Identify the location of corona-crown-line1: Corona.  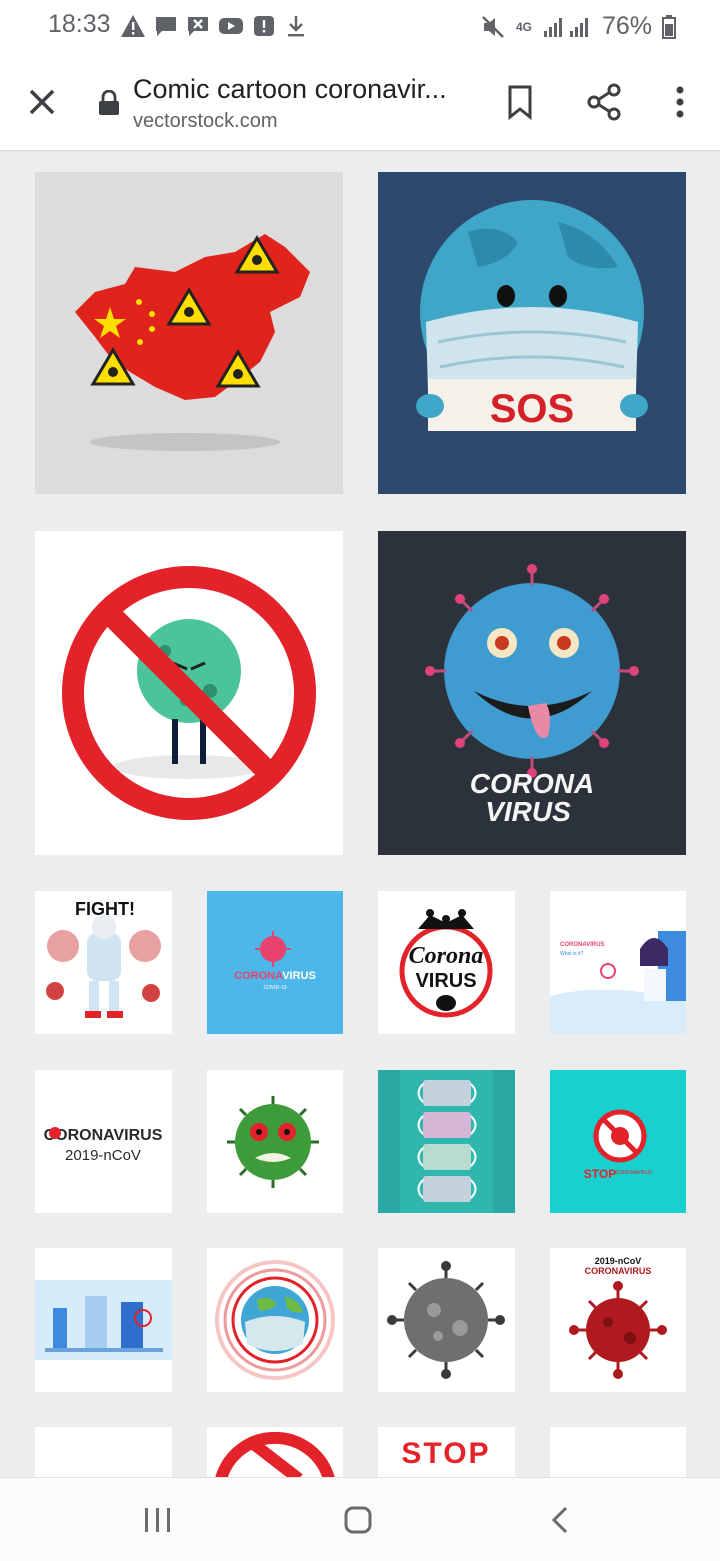
(446, 956).